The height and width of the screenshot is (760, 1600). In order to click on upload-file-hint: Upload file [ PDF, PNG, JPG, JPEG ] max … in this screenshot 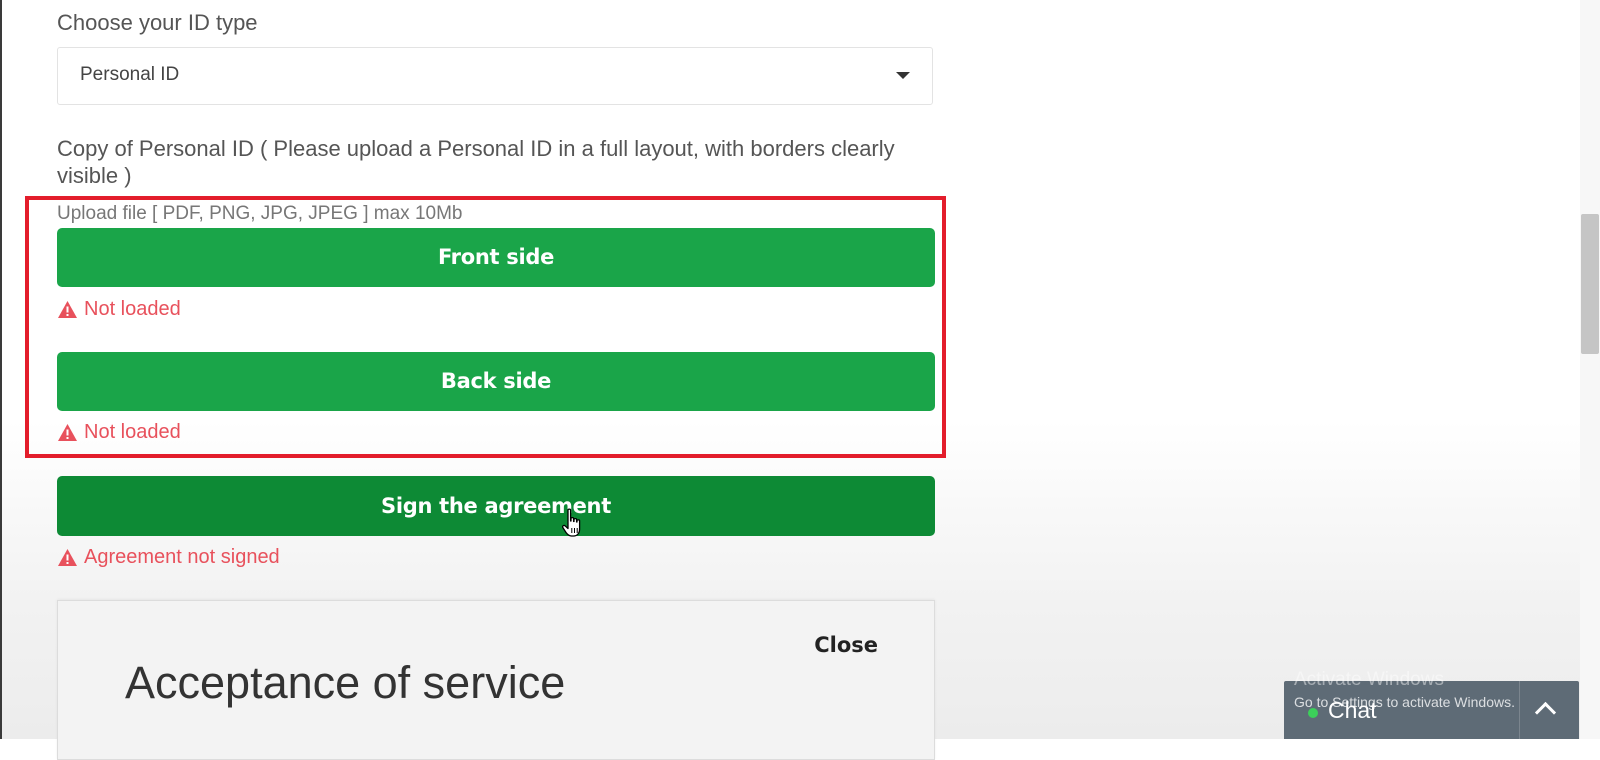, I will do `click(260, 213)`.